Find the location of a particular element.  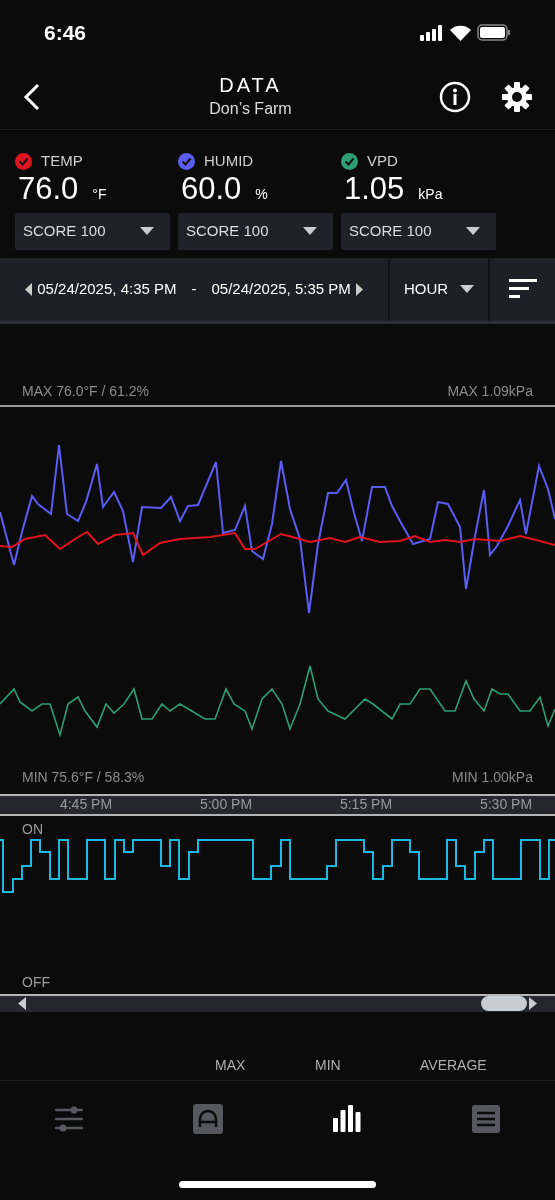

end-date: 05/24/2025, 5:35 PM is located at coordinates (281, 289).